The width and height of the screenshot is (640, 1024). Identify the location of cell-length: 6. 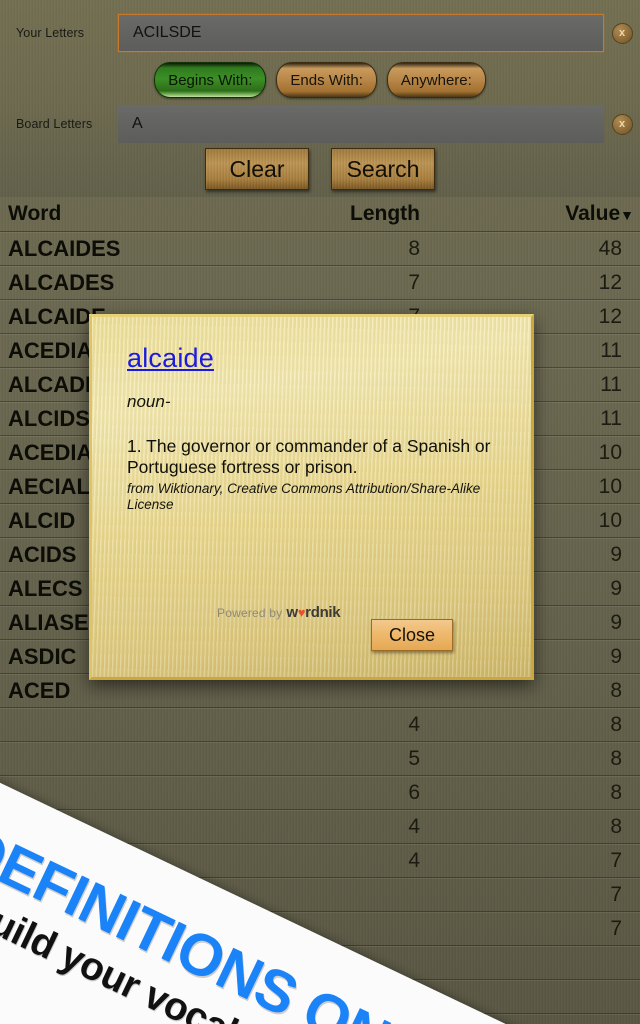
(414, 792).